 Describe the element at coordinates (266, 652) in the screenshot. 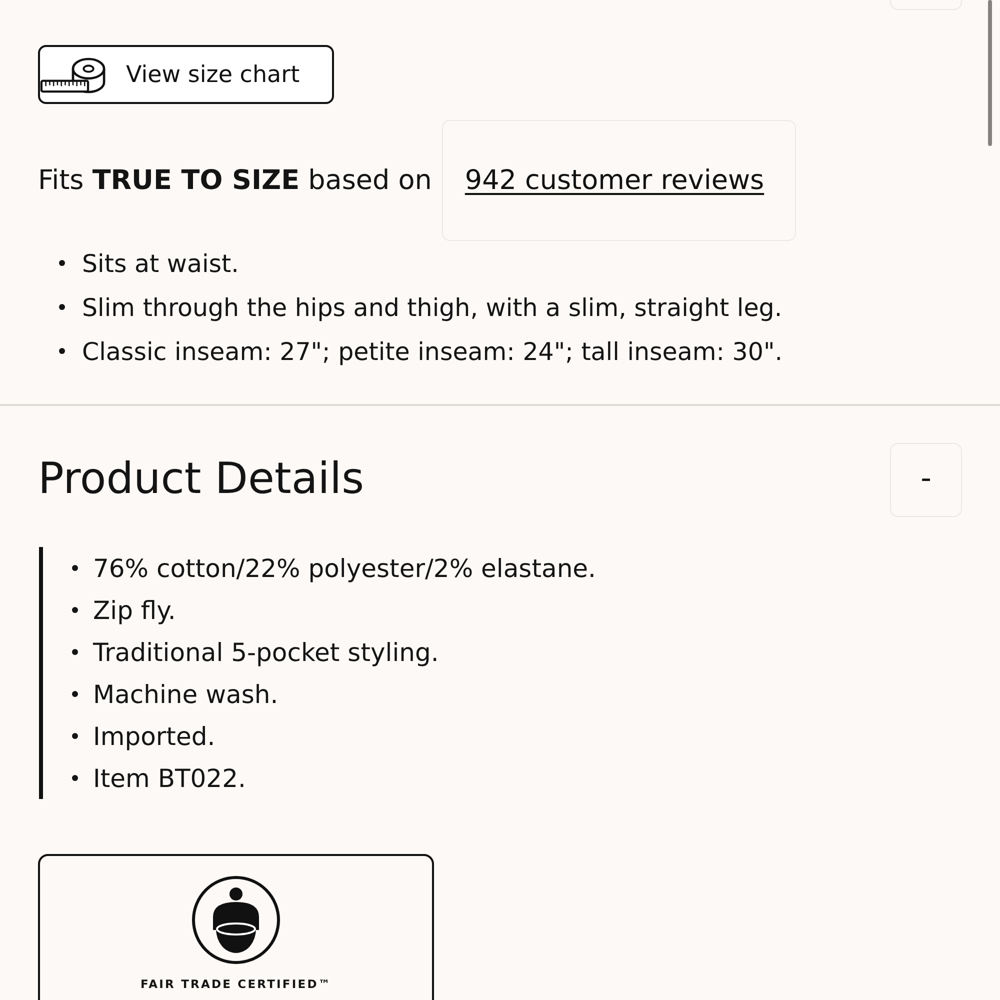

I see `detail-text: Traditional 5-pocket styling.` at that location.